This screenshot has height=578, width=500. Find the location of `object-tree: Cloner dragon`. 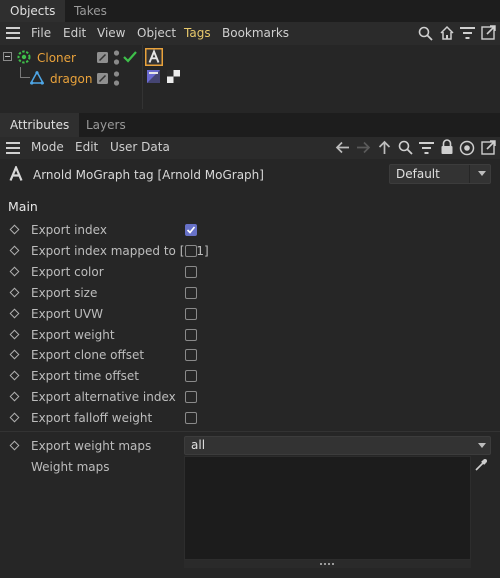

object-tree: Cloner dragon is located at coordinates (250, 77).